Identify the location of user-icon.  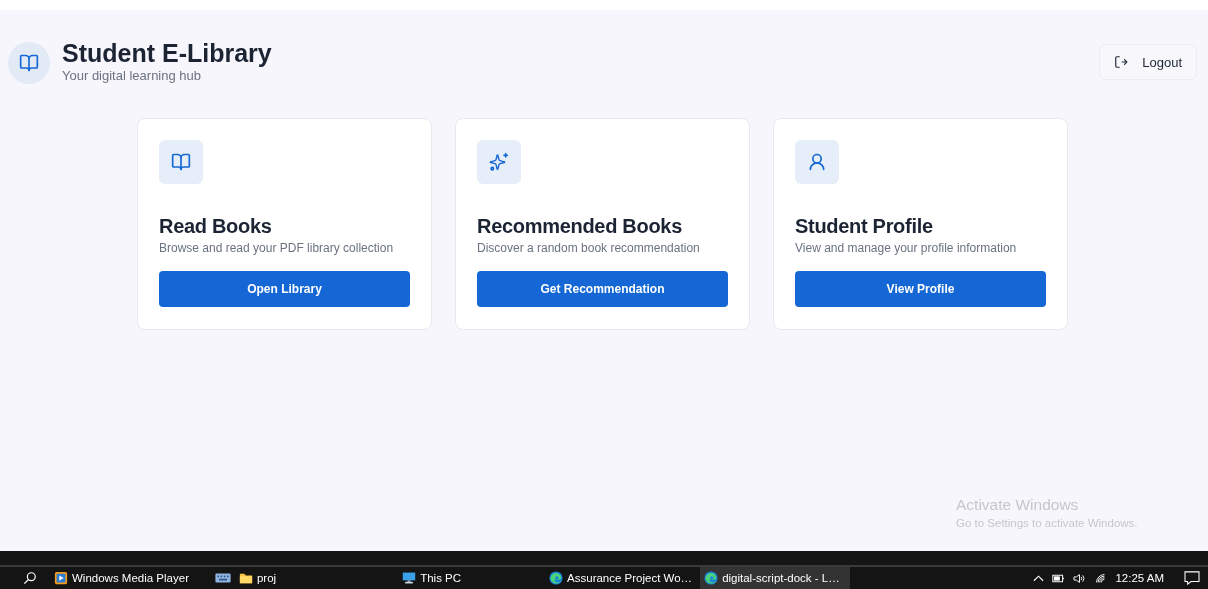
(817, 162).